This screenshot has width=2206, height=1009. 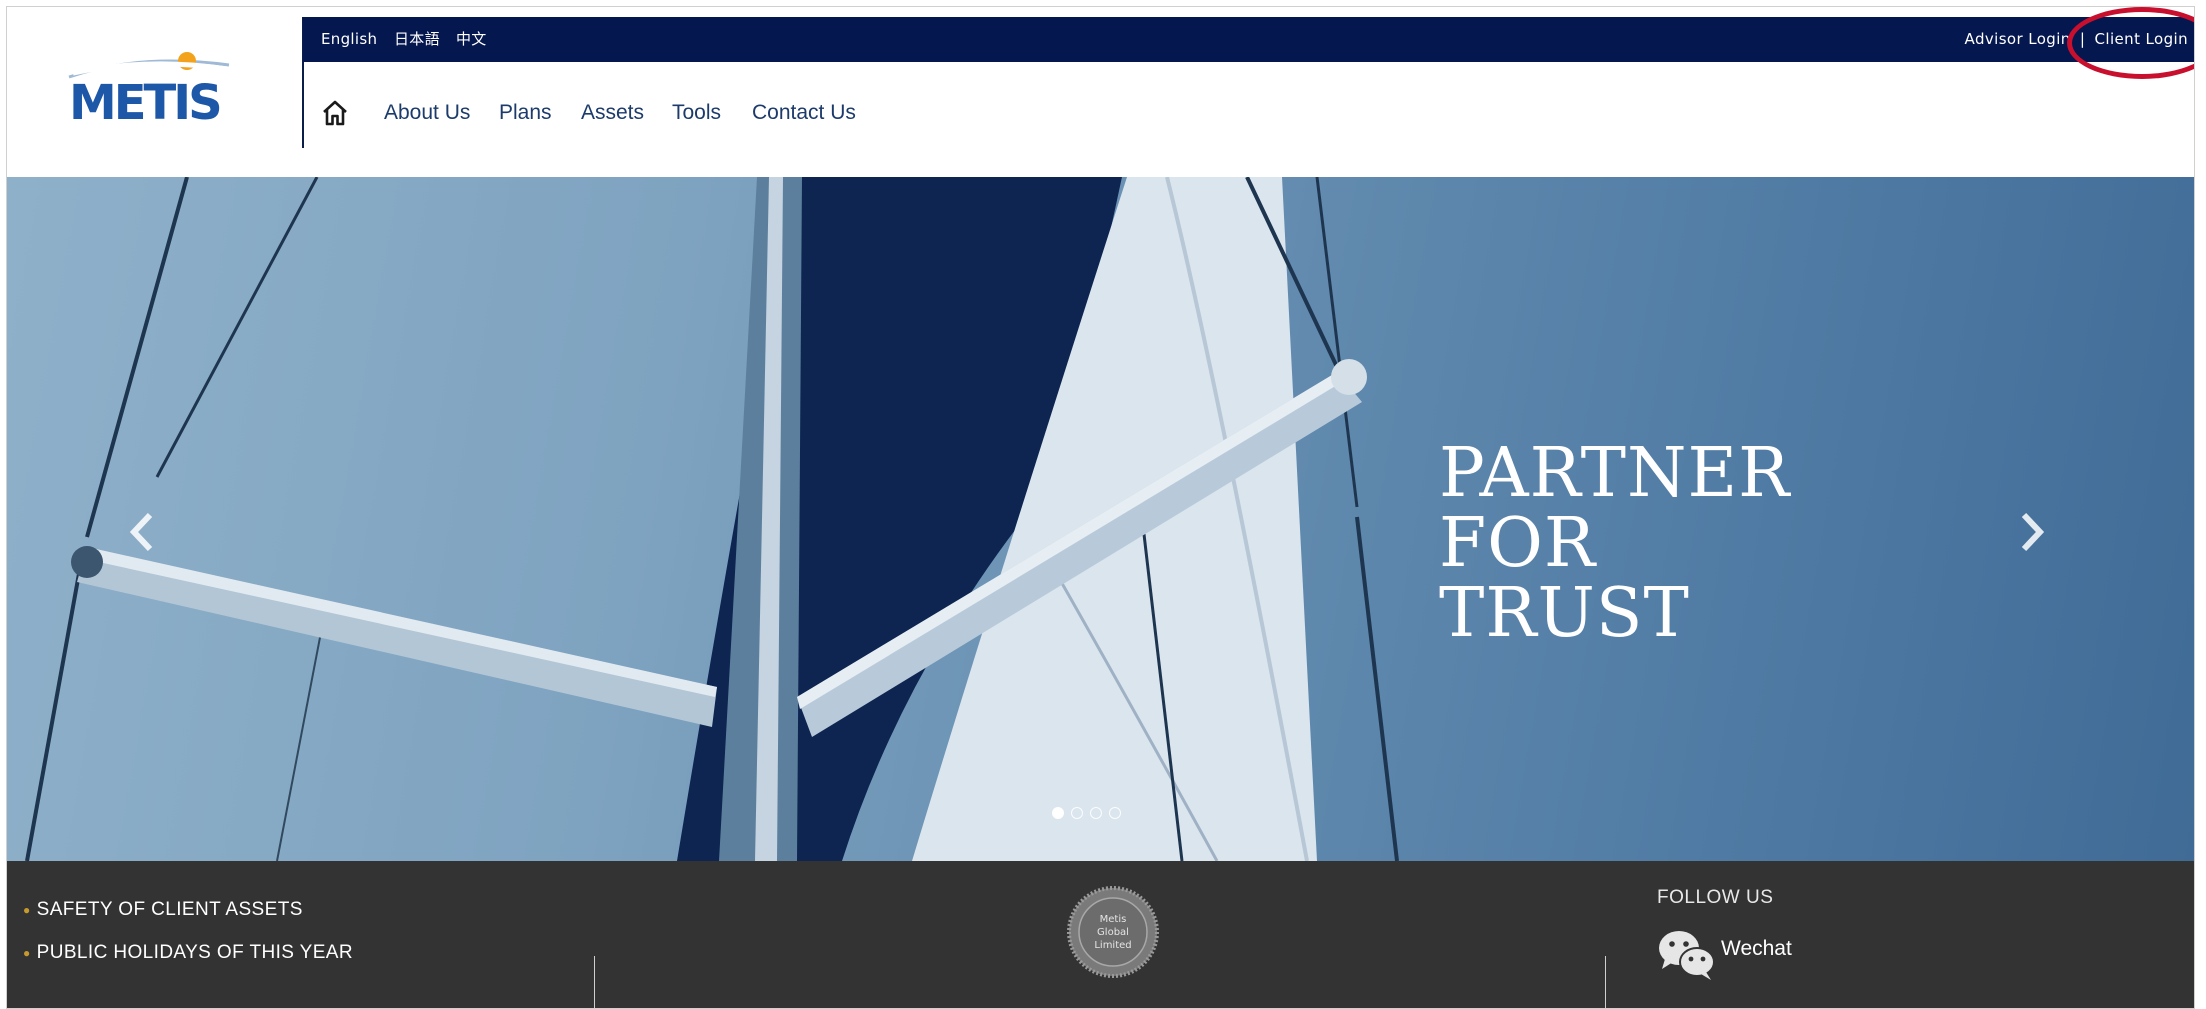 What do you see at coordinates (417, 39) in the screenshot?
I see `language-japanese: 日本語` at bounding box center [417, 39].